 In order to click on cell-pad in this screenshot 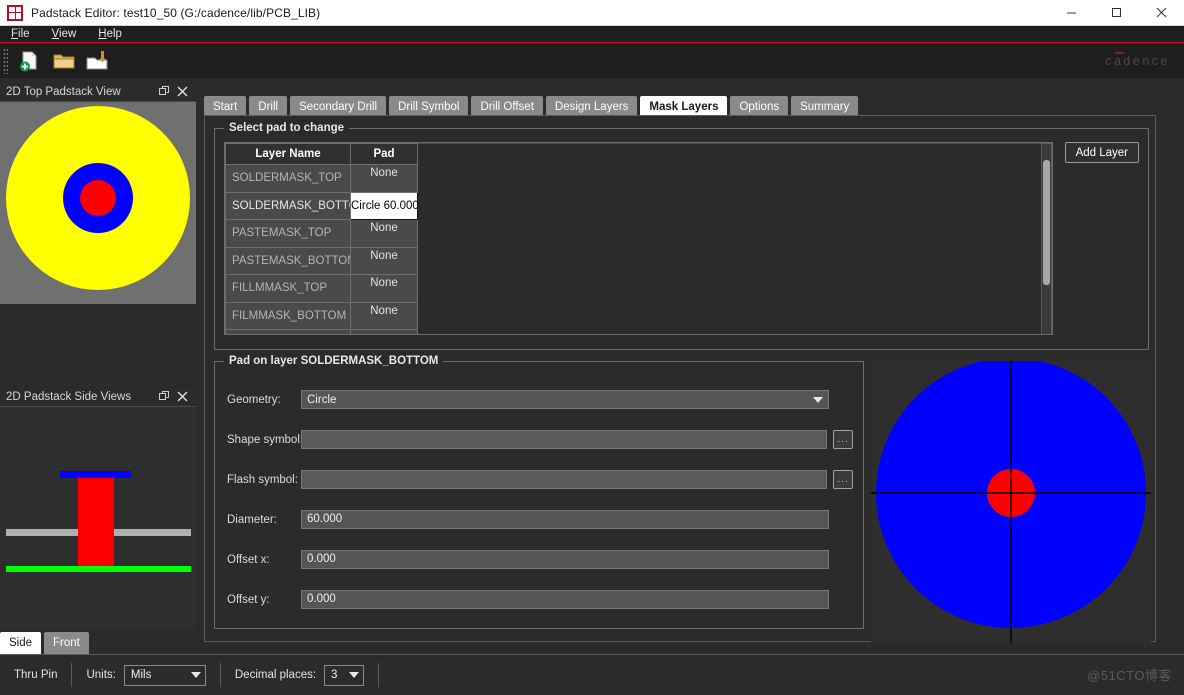, I will do `click(384, 331)`.